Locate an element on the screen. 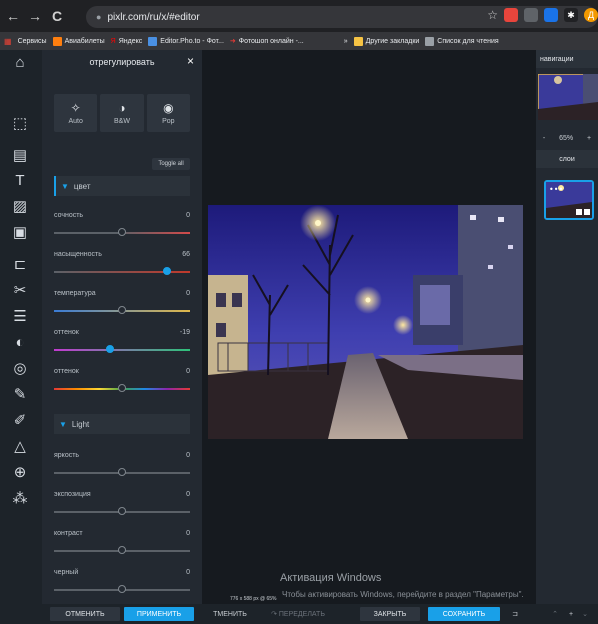 Image resolution: width=598 pixels, height=624 pixels. slider-track is located at coordinates (122, 350).